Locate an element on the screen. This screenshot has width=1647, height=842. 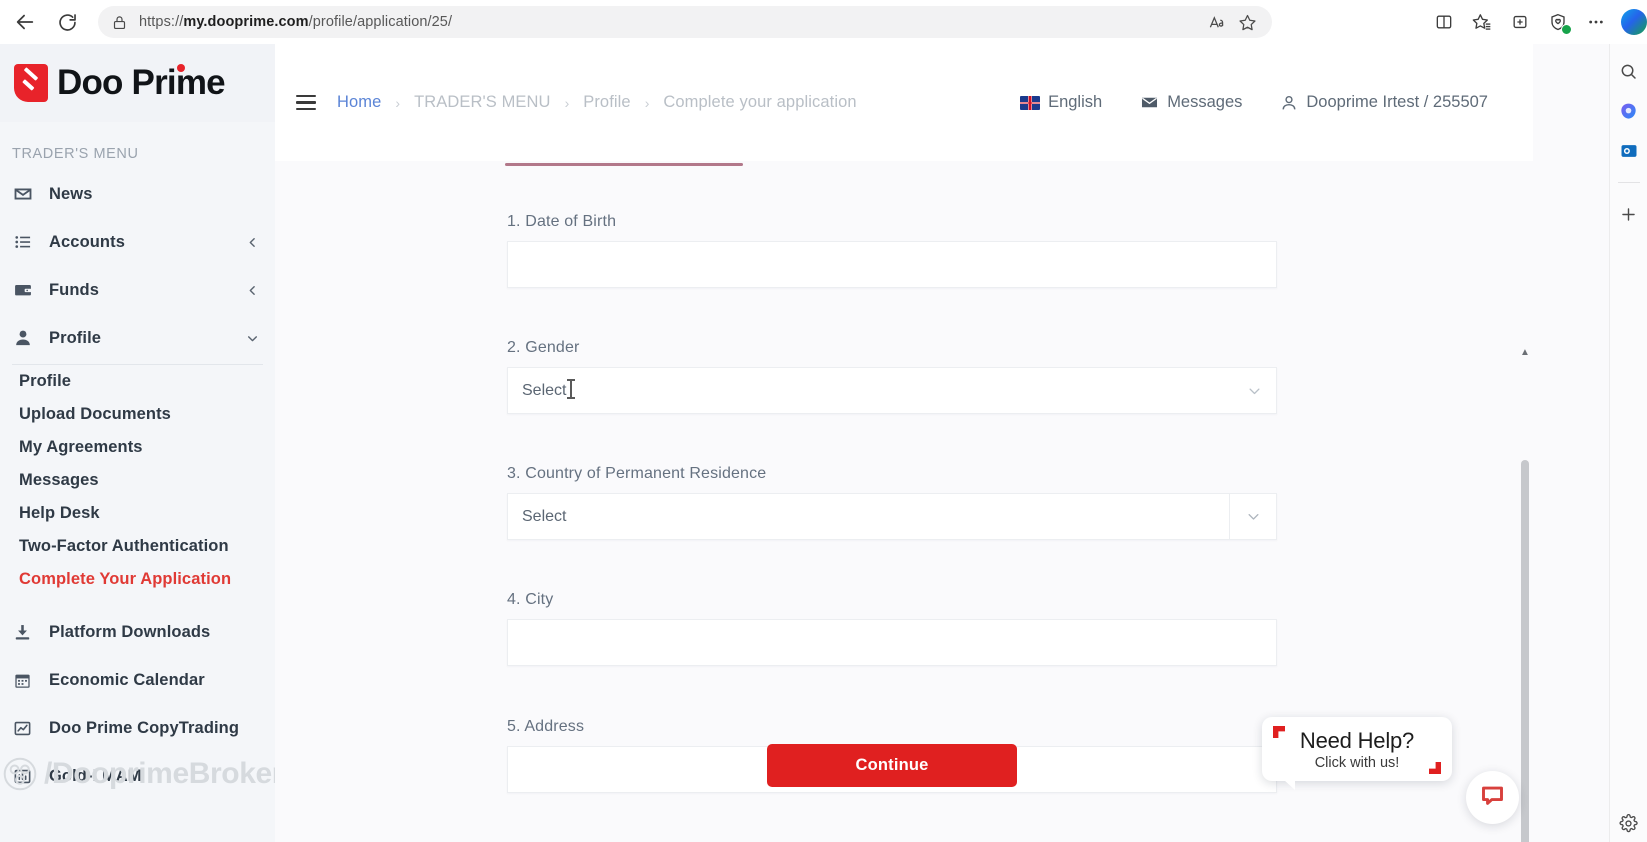
breadcrumb-item-home: Home is located at coordinates (359, 102).